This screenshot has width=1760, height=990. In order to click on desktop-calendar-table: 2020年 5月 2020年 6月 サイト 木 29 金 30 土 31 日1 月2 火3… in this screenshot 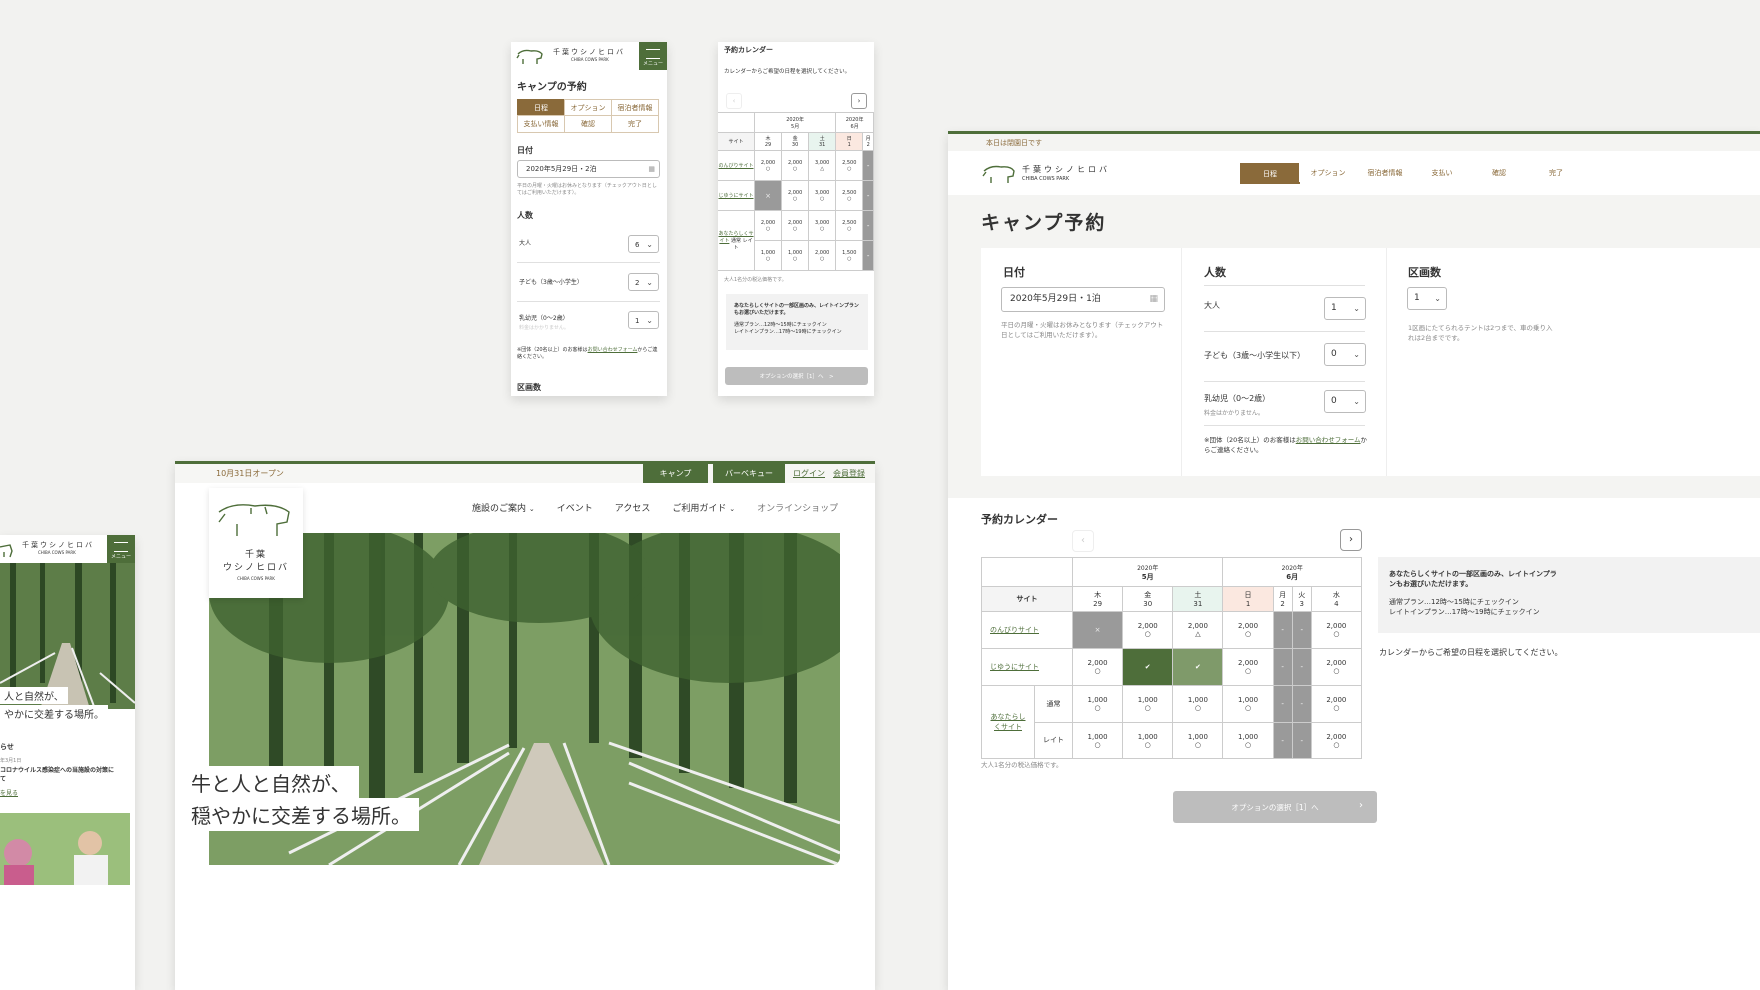, I will do `click(1172, 658)`.